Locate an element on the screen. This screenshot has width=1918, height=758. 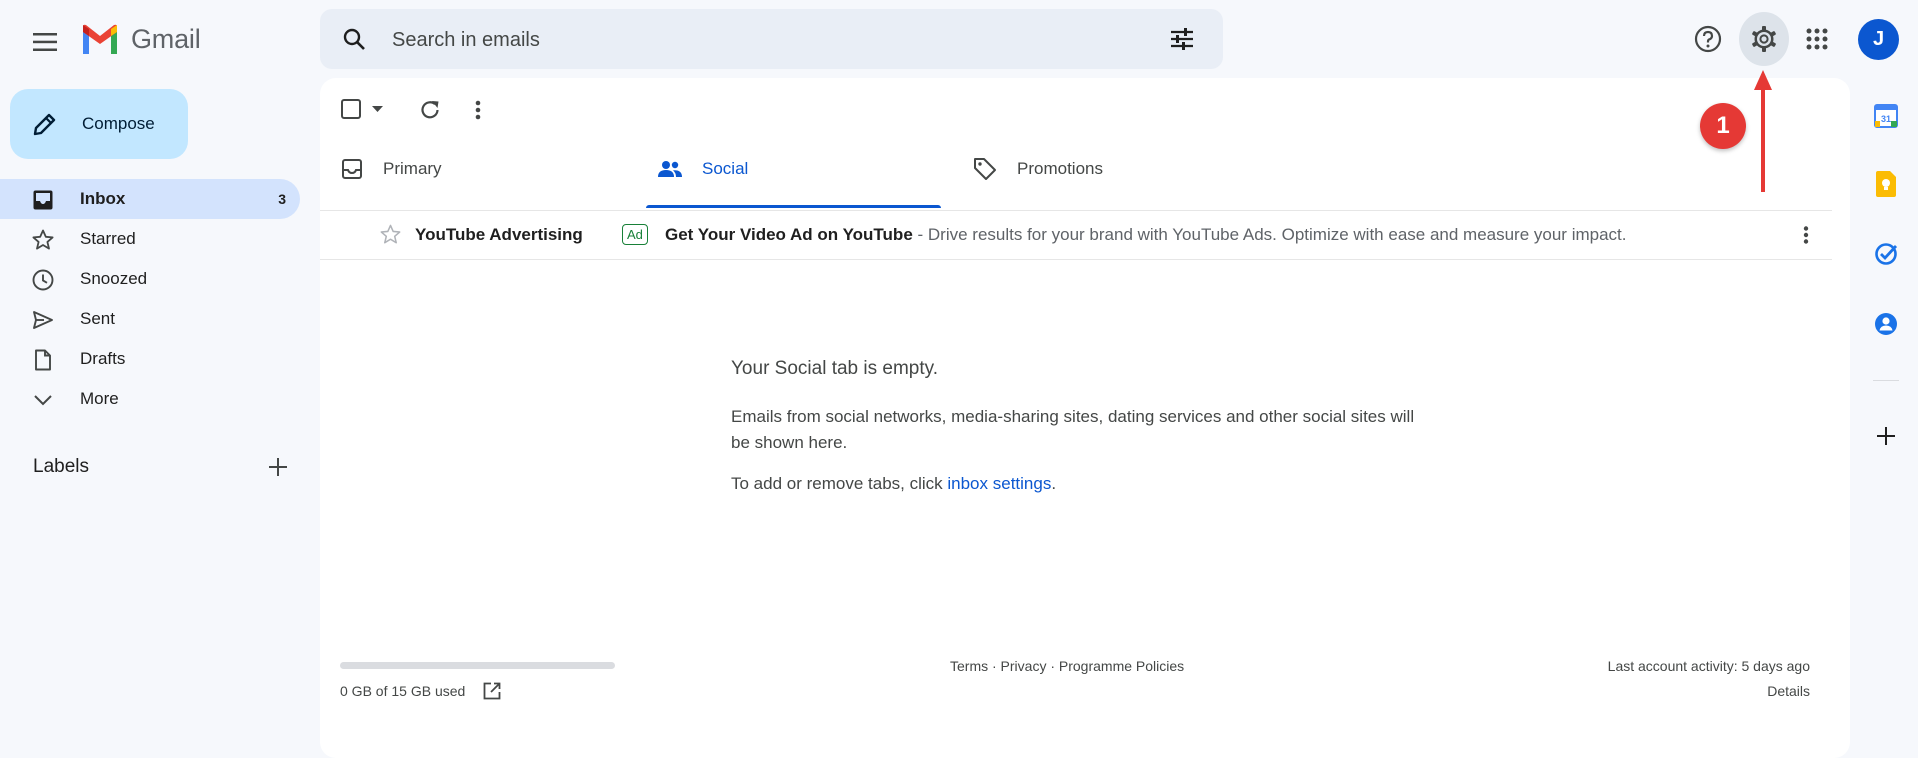
unread-count: 3 is located at coordinates (282, 199).